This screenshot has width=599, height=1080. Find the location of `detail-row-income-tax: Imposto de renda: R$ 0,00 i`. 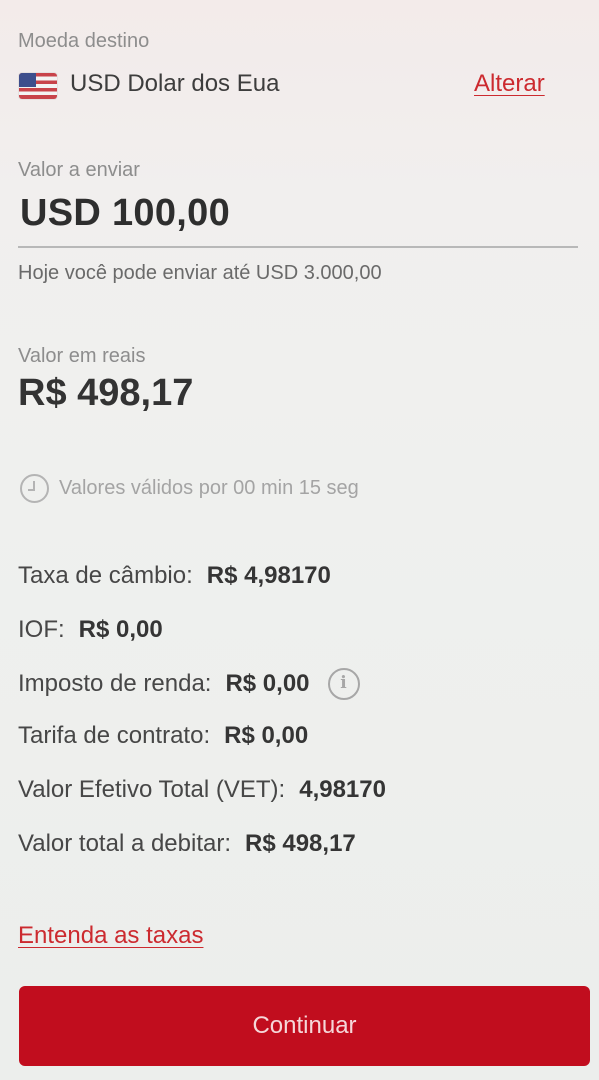

detail-row-income-tax: Imposto de renda: R$ 0,00 i is located at coordinates (189, 684).